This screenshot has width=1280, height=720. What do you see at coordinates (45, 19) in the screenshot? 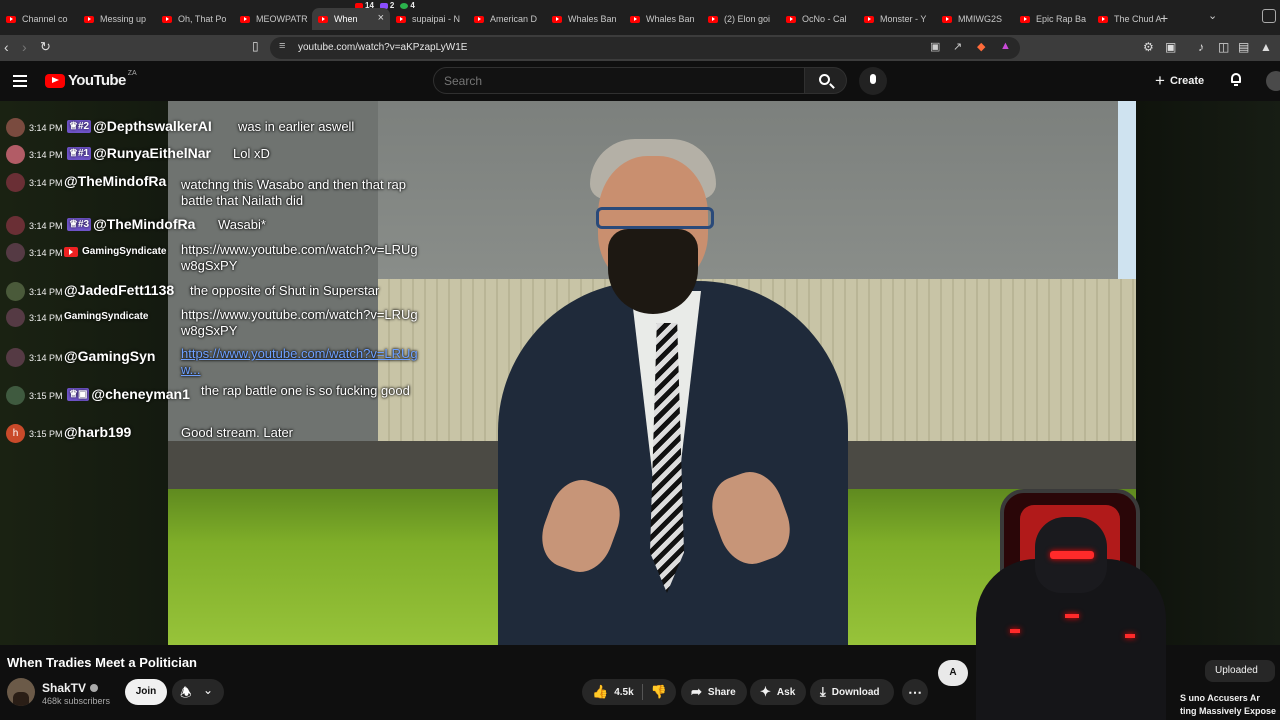
I see `tab-title: Channel co` at bounding box center [45, 19].